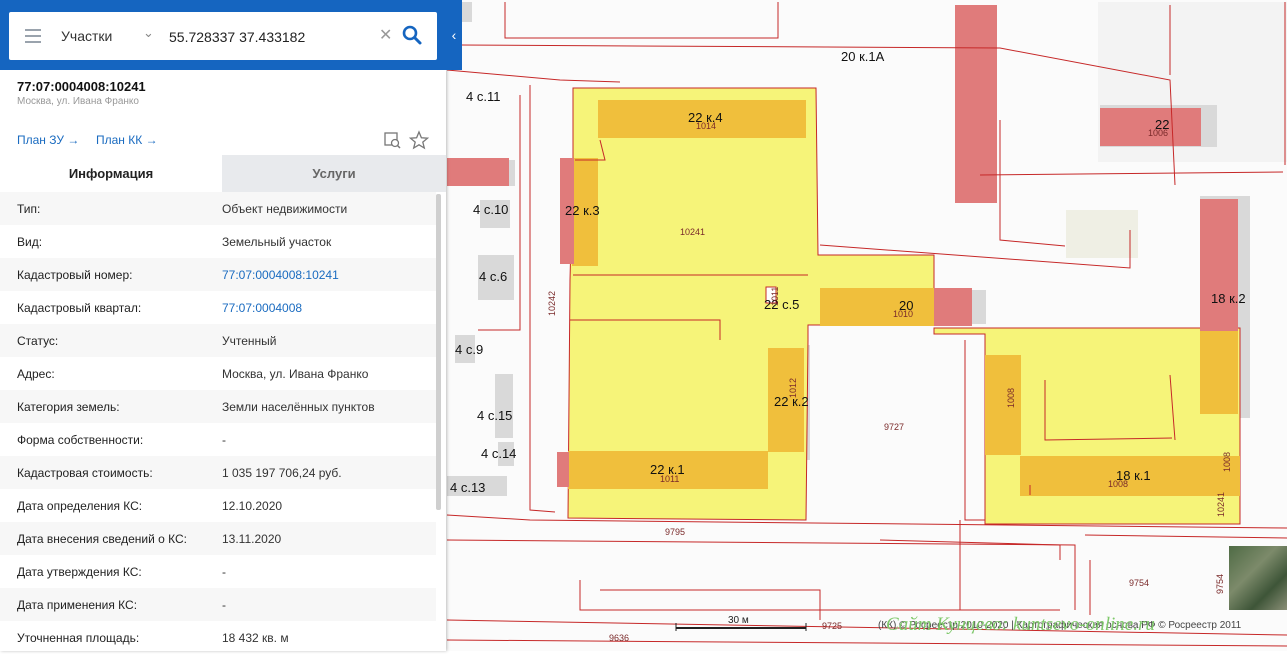  Describe the element at coordinates (1258, 578) in the screenshot. I see `satellite-layer-toggle` at that location.